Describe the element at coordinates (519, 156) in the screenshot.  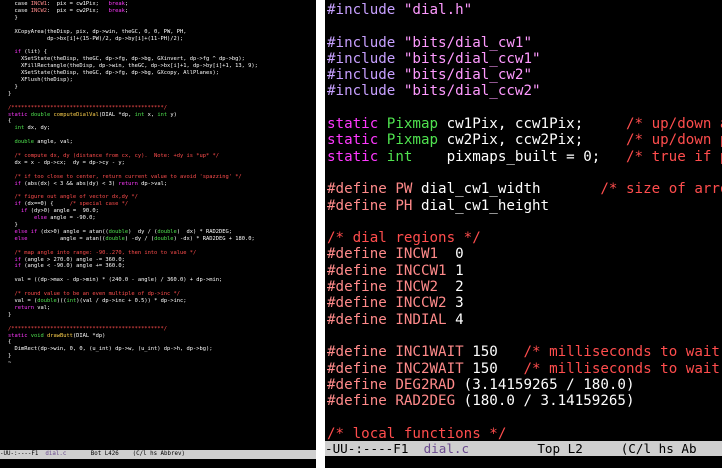
I see `code-token: pixmaps_built = 0;` at that location.